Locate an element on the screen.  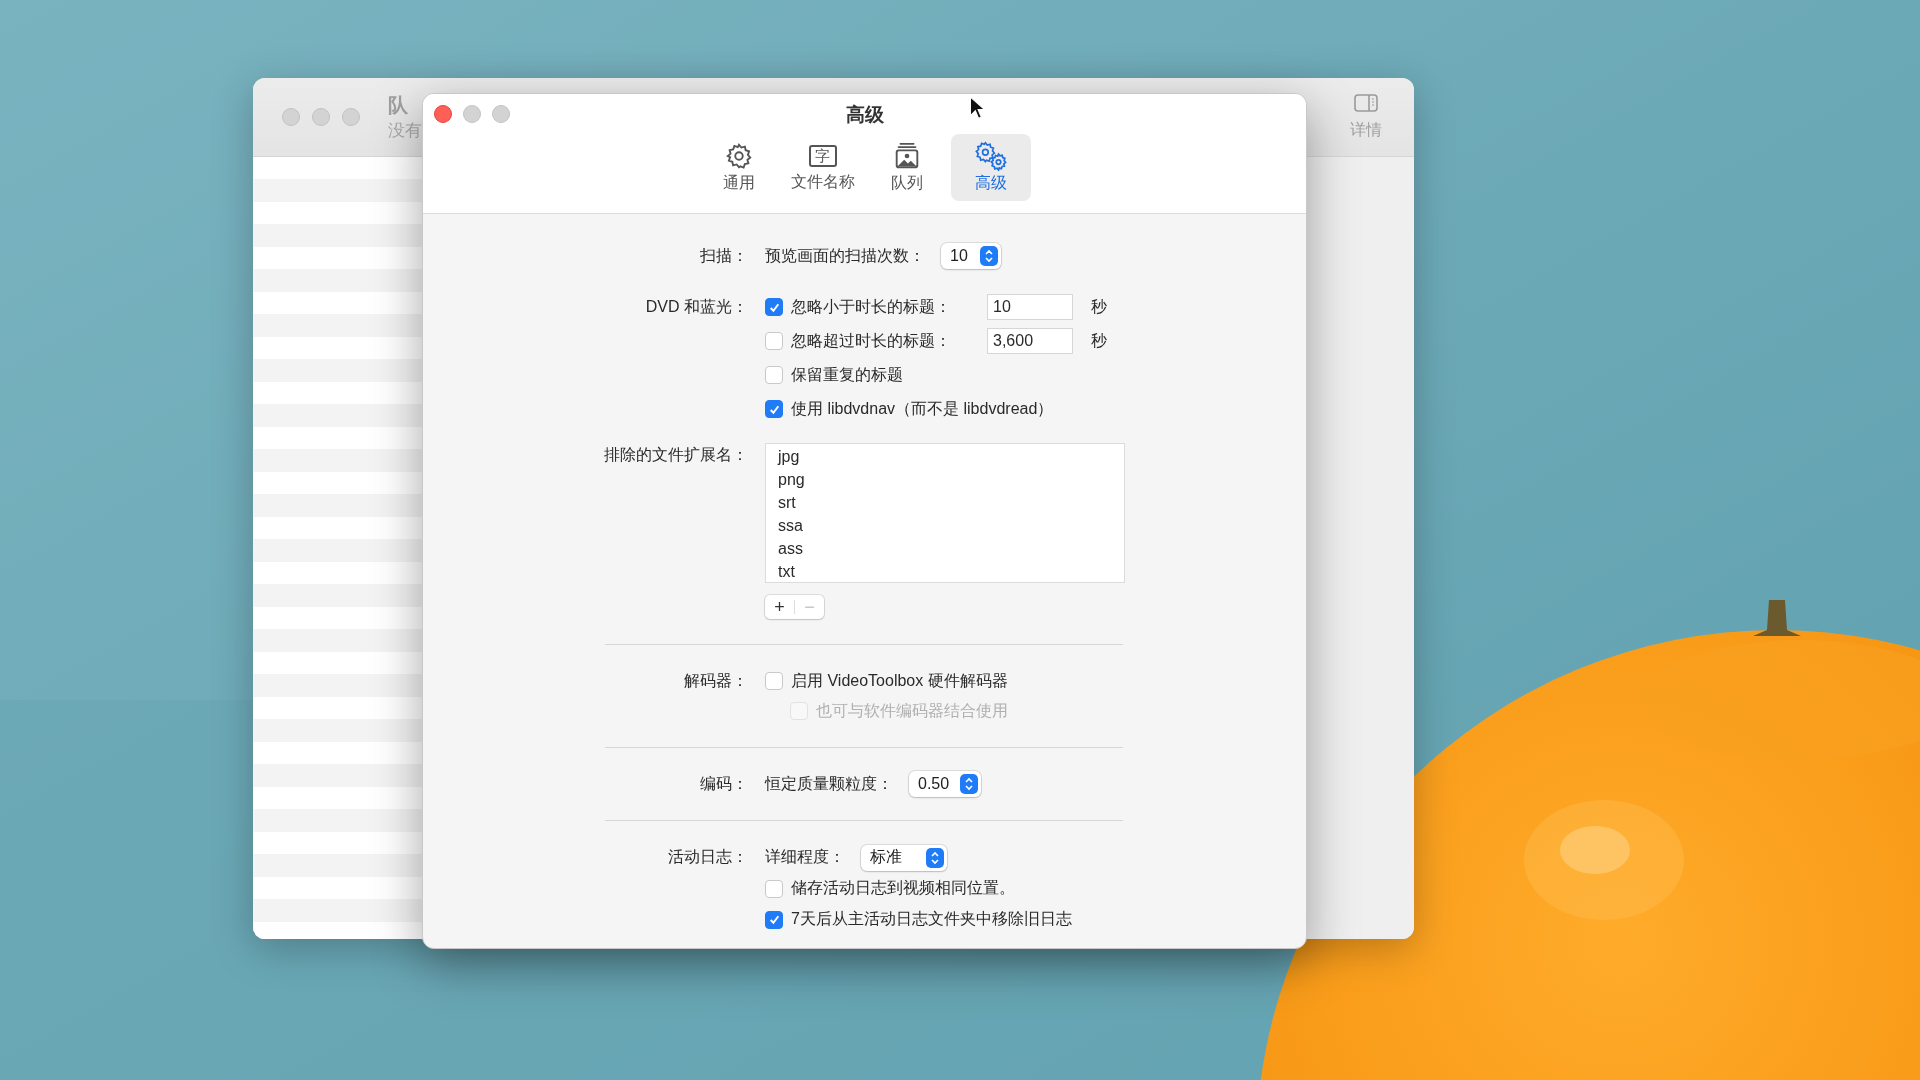
checkbox-label: 也可与软件编码器结合使用 is located at coordinates (912, 710).